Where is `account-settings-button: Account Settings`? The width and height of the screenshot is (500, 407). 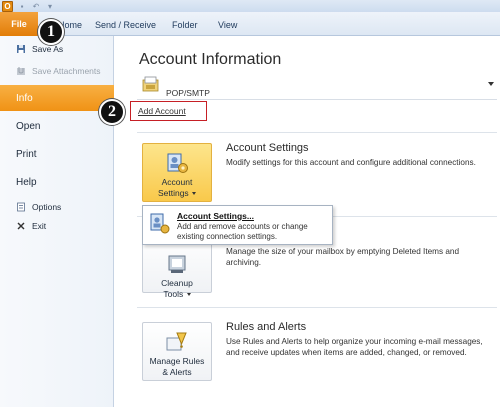
account-settings-button: Account Settings is located at coordinates (177, 172).